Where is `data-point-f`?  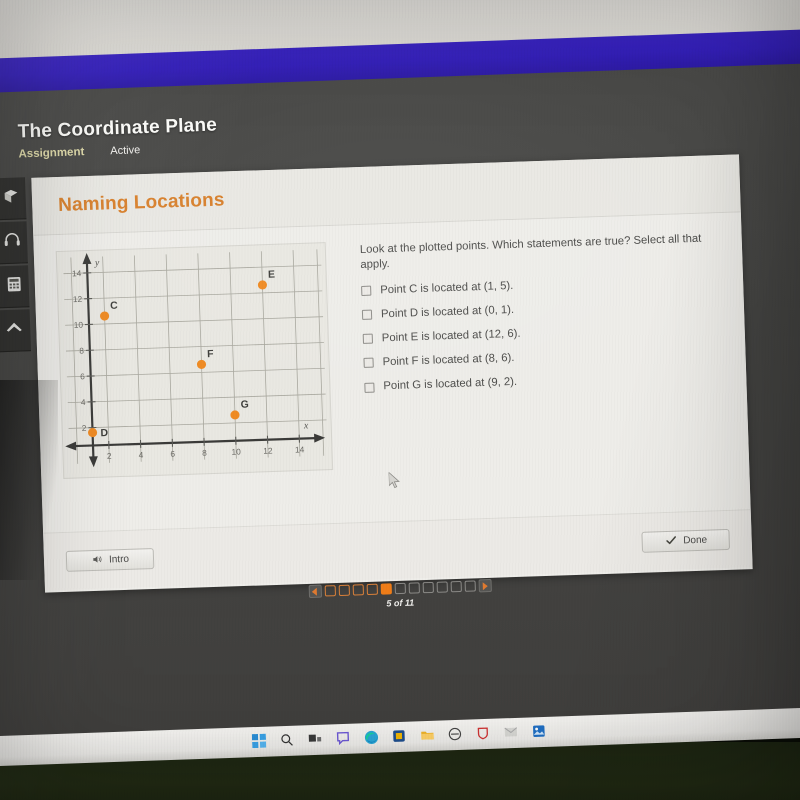
data-point-f is located at coordinates (201, 364).